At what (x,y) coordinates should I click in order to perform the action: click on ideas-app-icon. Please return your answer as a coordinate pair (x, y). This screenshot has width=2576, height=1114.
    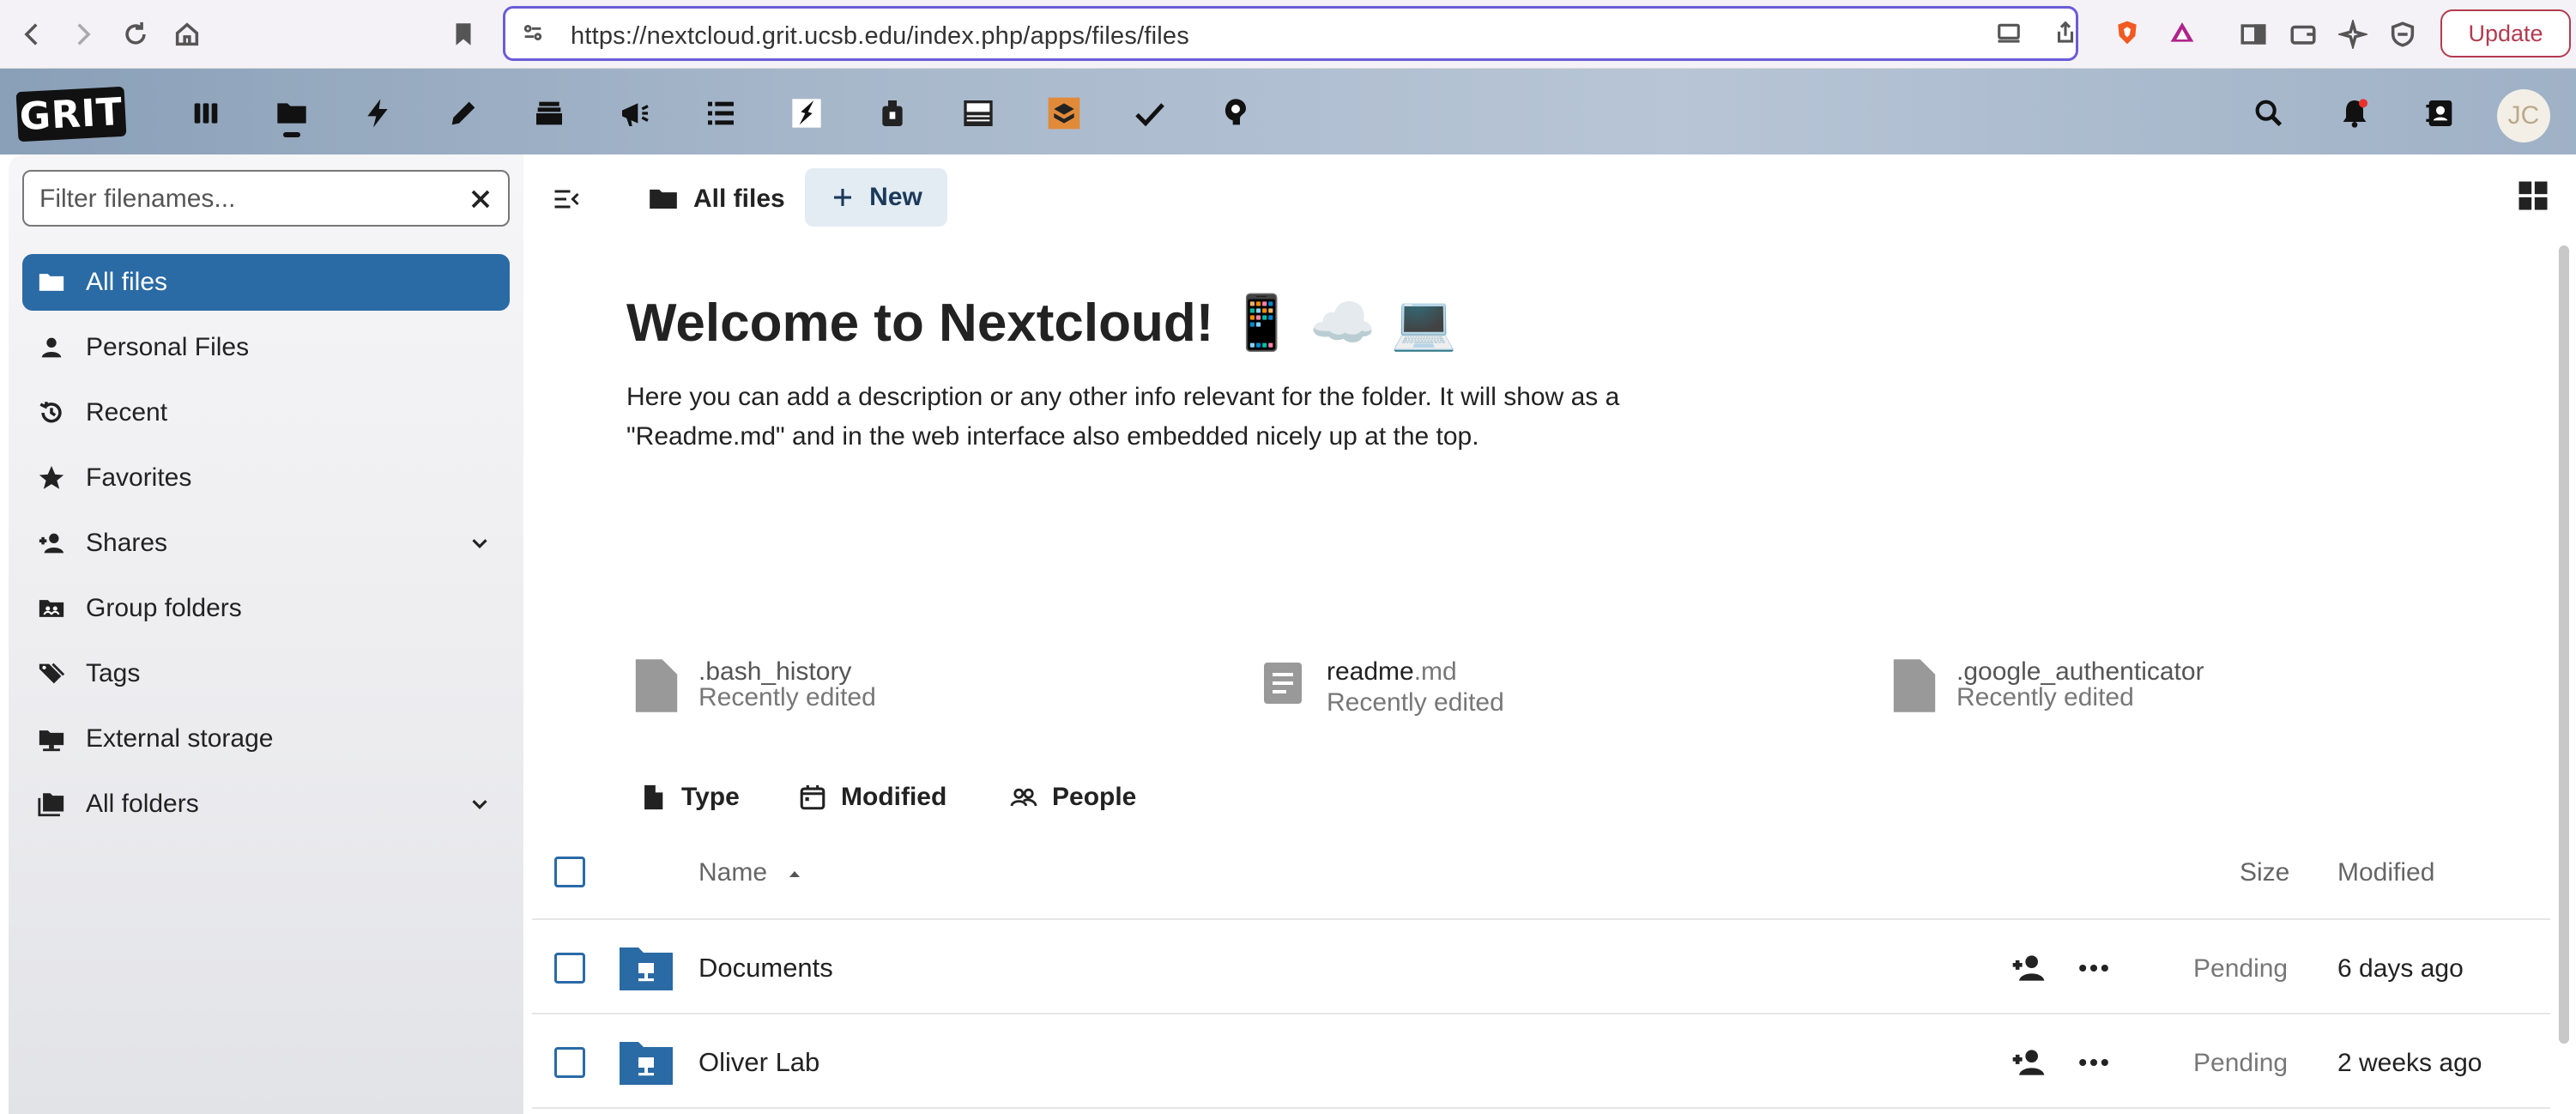
    Looking at the image, I should click on (1236, 113).